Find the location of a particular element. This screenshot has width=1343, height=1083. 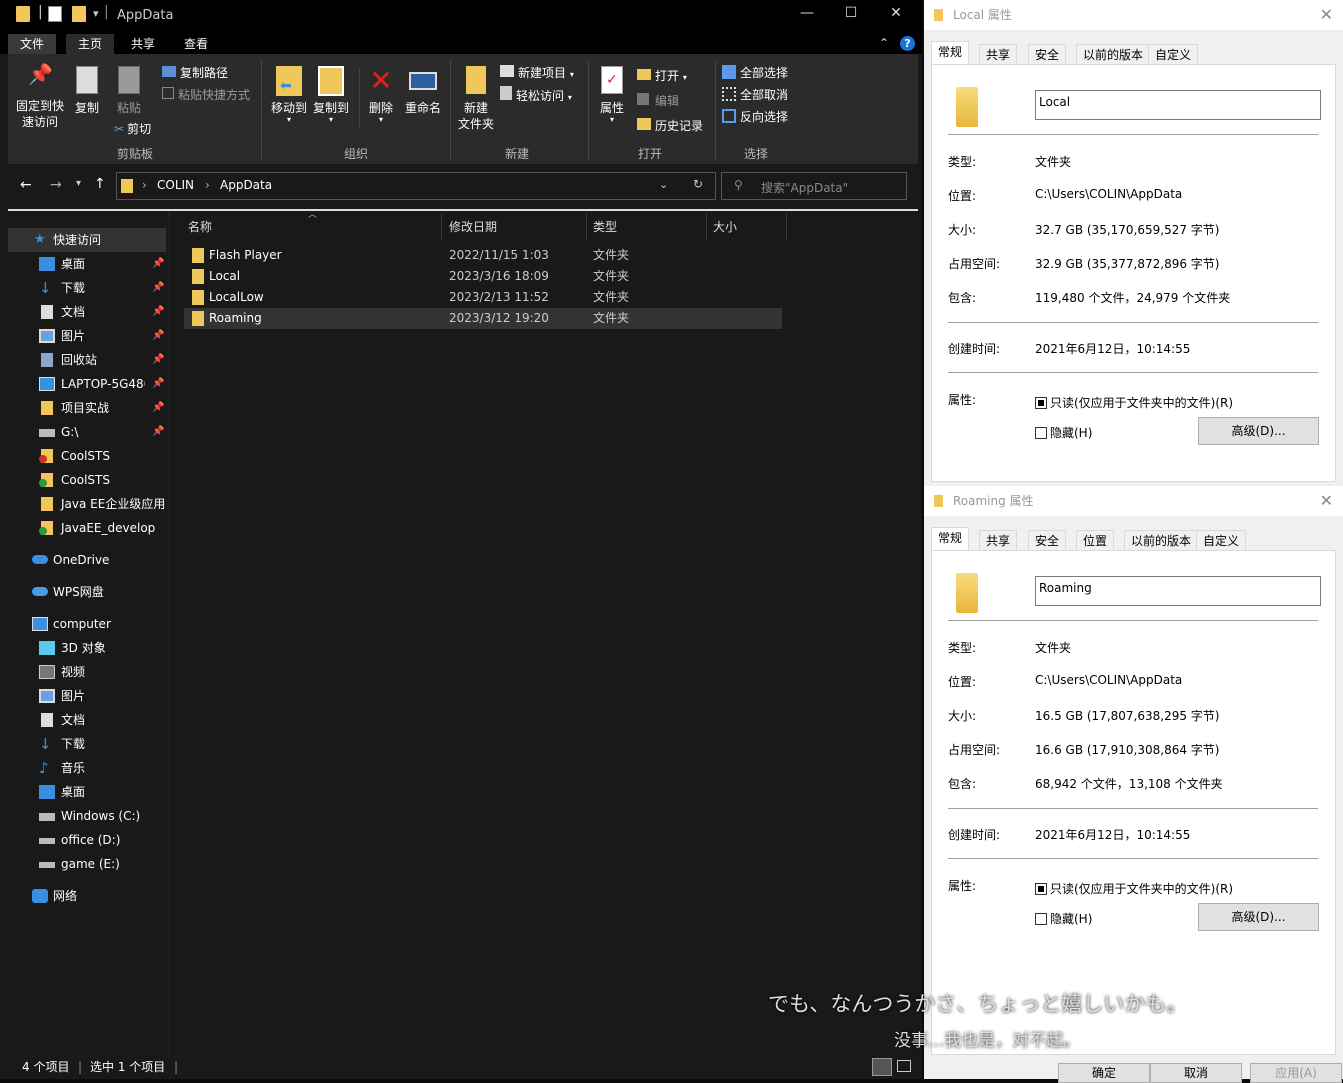

properties-quick-icon is located at coordinates (55, 14).